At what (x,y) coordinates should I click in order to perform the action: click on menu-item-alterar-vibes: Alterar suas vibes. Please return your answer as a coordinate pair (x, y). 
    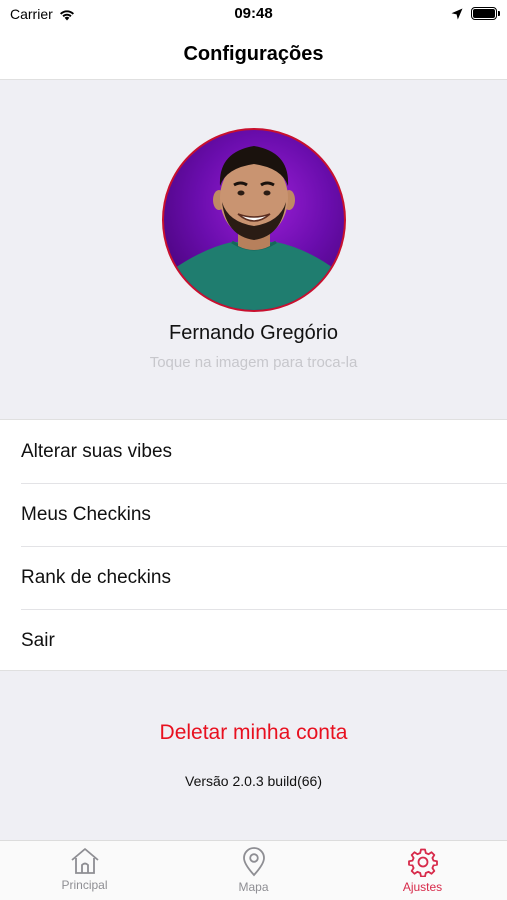
    Looking at the image, I should click on (253, 451).